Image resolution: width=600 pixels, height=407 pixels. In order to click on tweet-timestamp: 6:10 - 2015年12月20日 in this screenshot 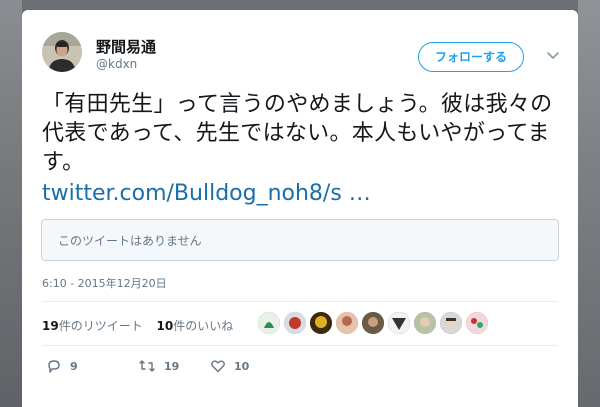, I will do `click(104, 283)`.